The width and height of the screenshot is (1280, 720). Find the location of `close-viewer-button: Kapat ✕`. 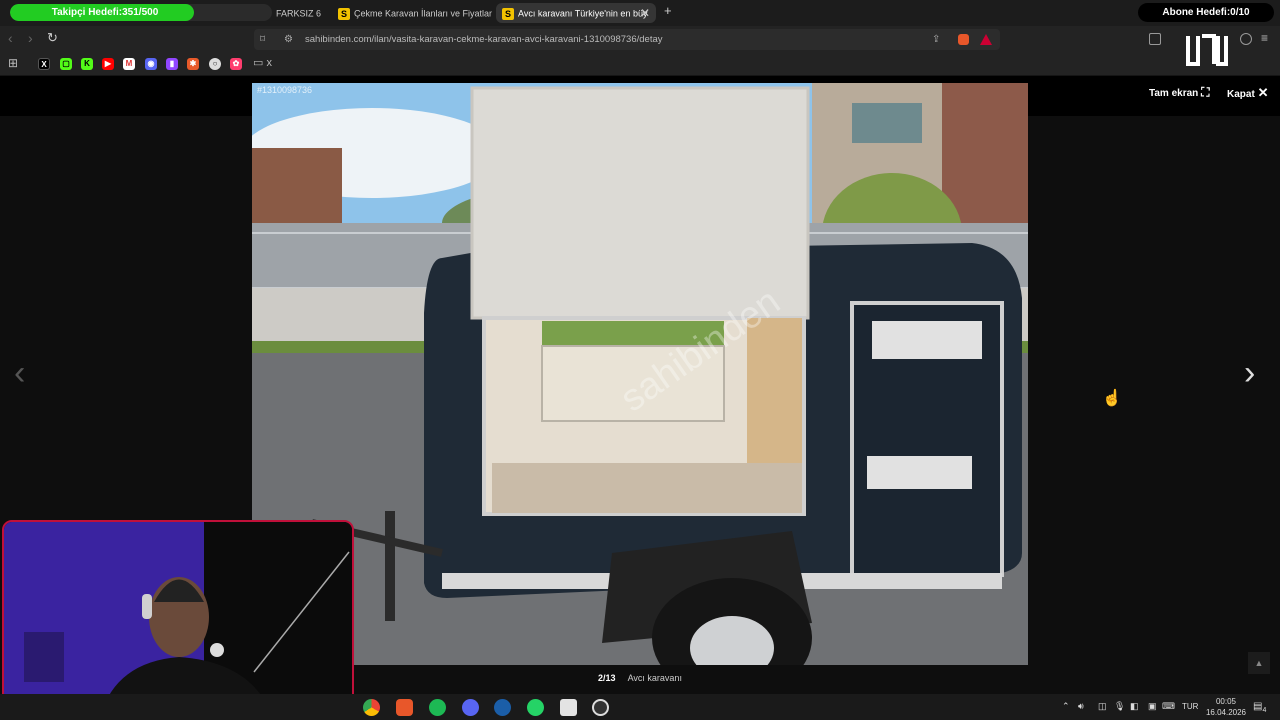

close-viewer-button: Kapat ✕ is located at coordinates (1247, 93).